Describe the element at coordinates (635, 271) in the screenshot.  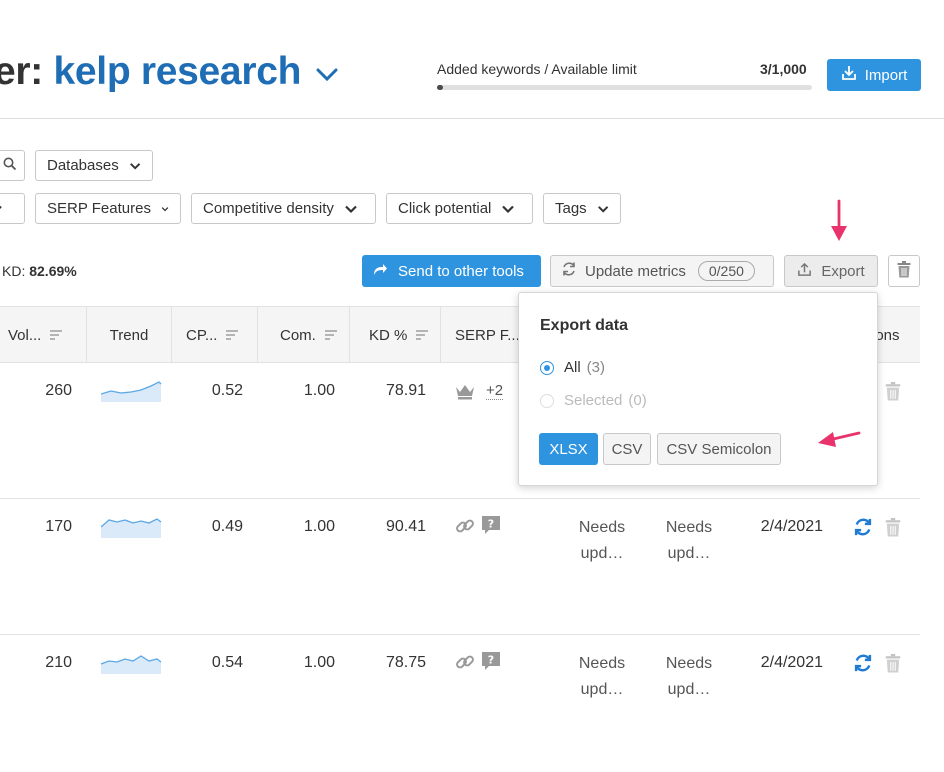
I see `update-label: Update metrics` at that location.